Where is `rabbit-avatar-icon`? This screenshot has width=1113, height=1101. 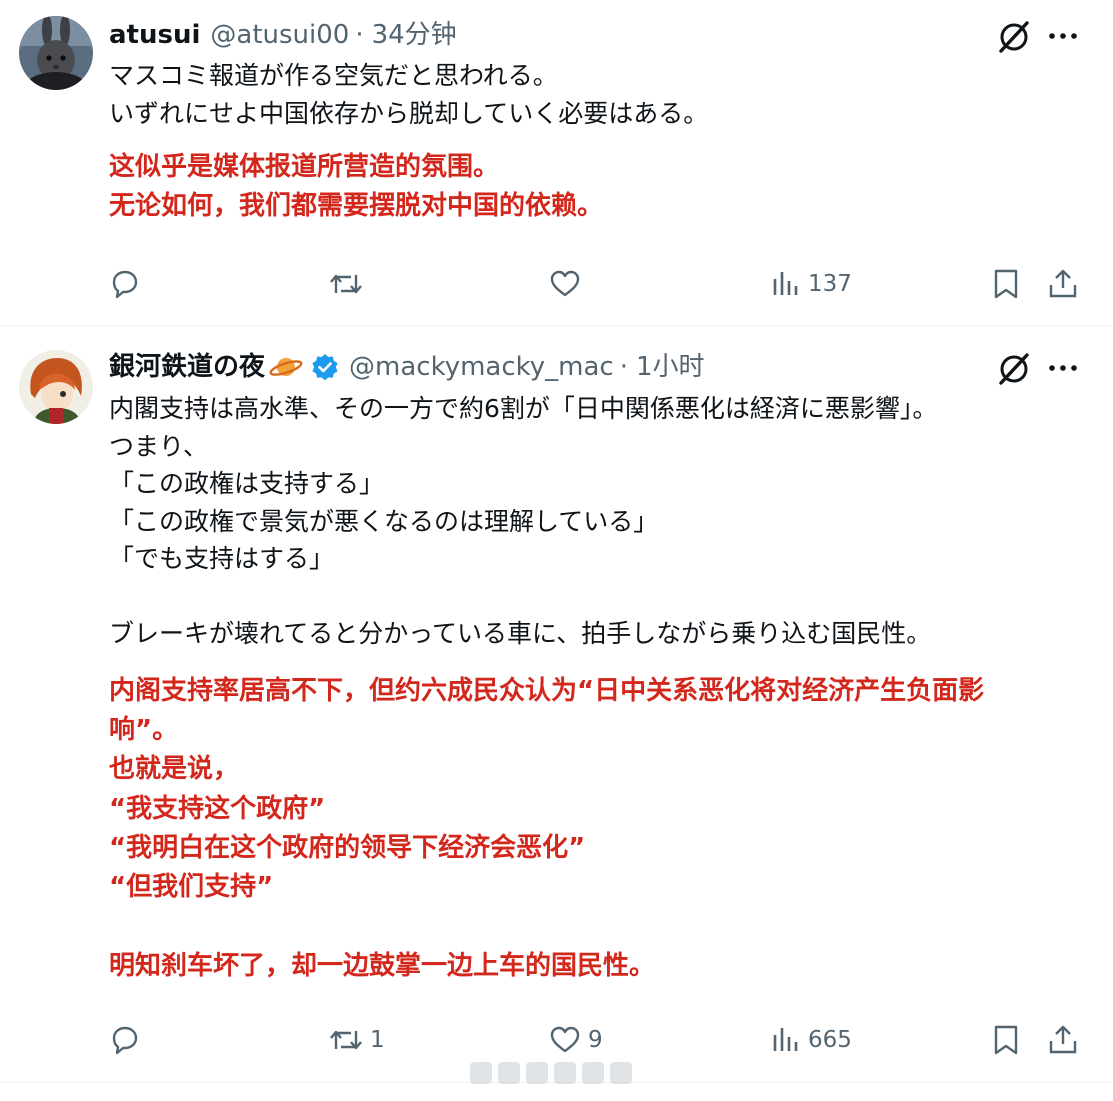
rabbit-avatar-icon is located at coordinates (56, 53).